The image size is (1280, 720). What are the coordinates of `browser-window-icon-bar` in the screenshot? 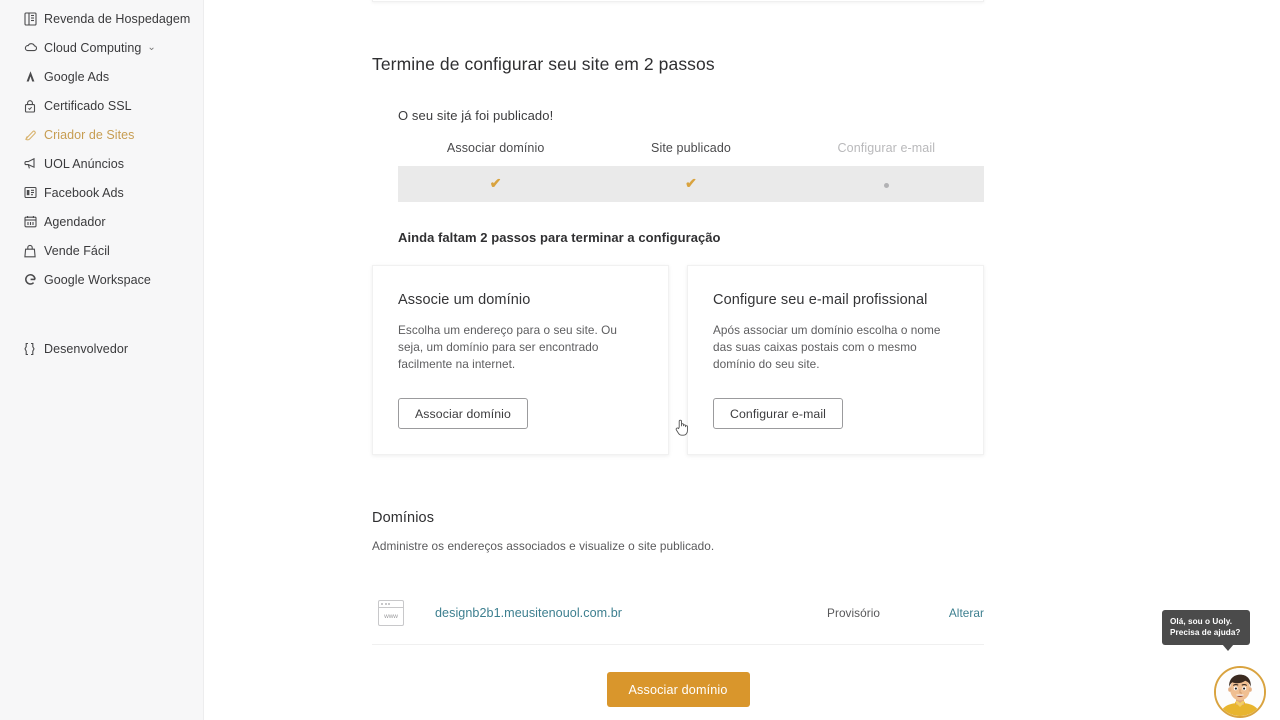 It's located at (391, 604).